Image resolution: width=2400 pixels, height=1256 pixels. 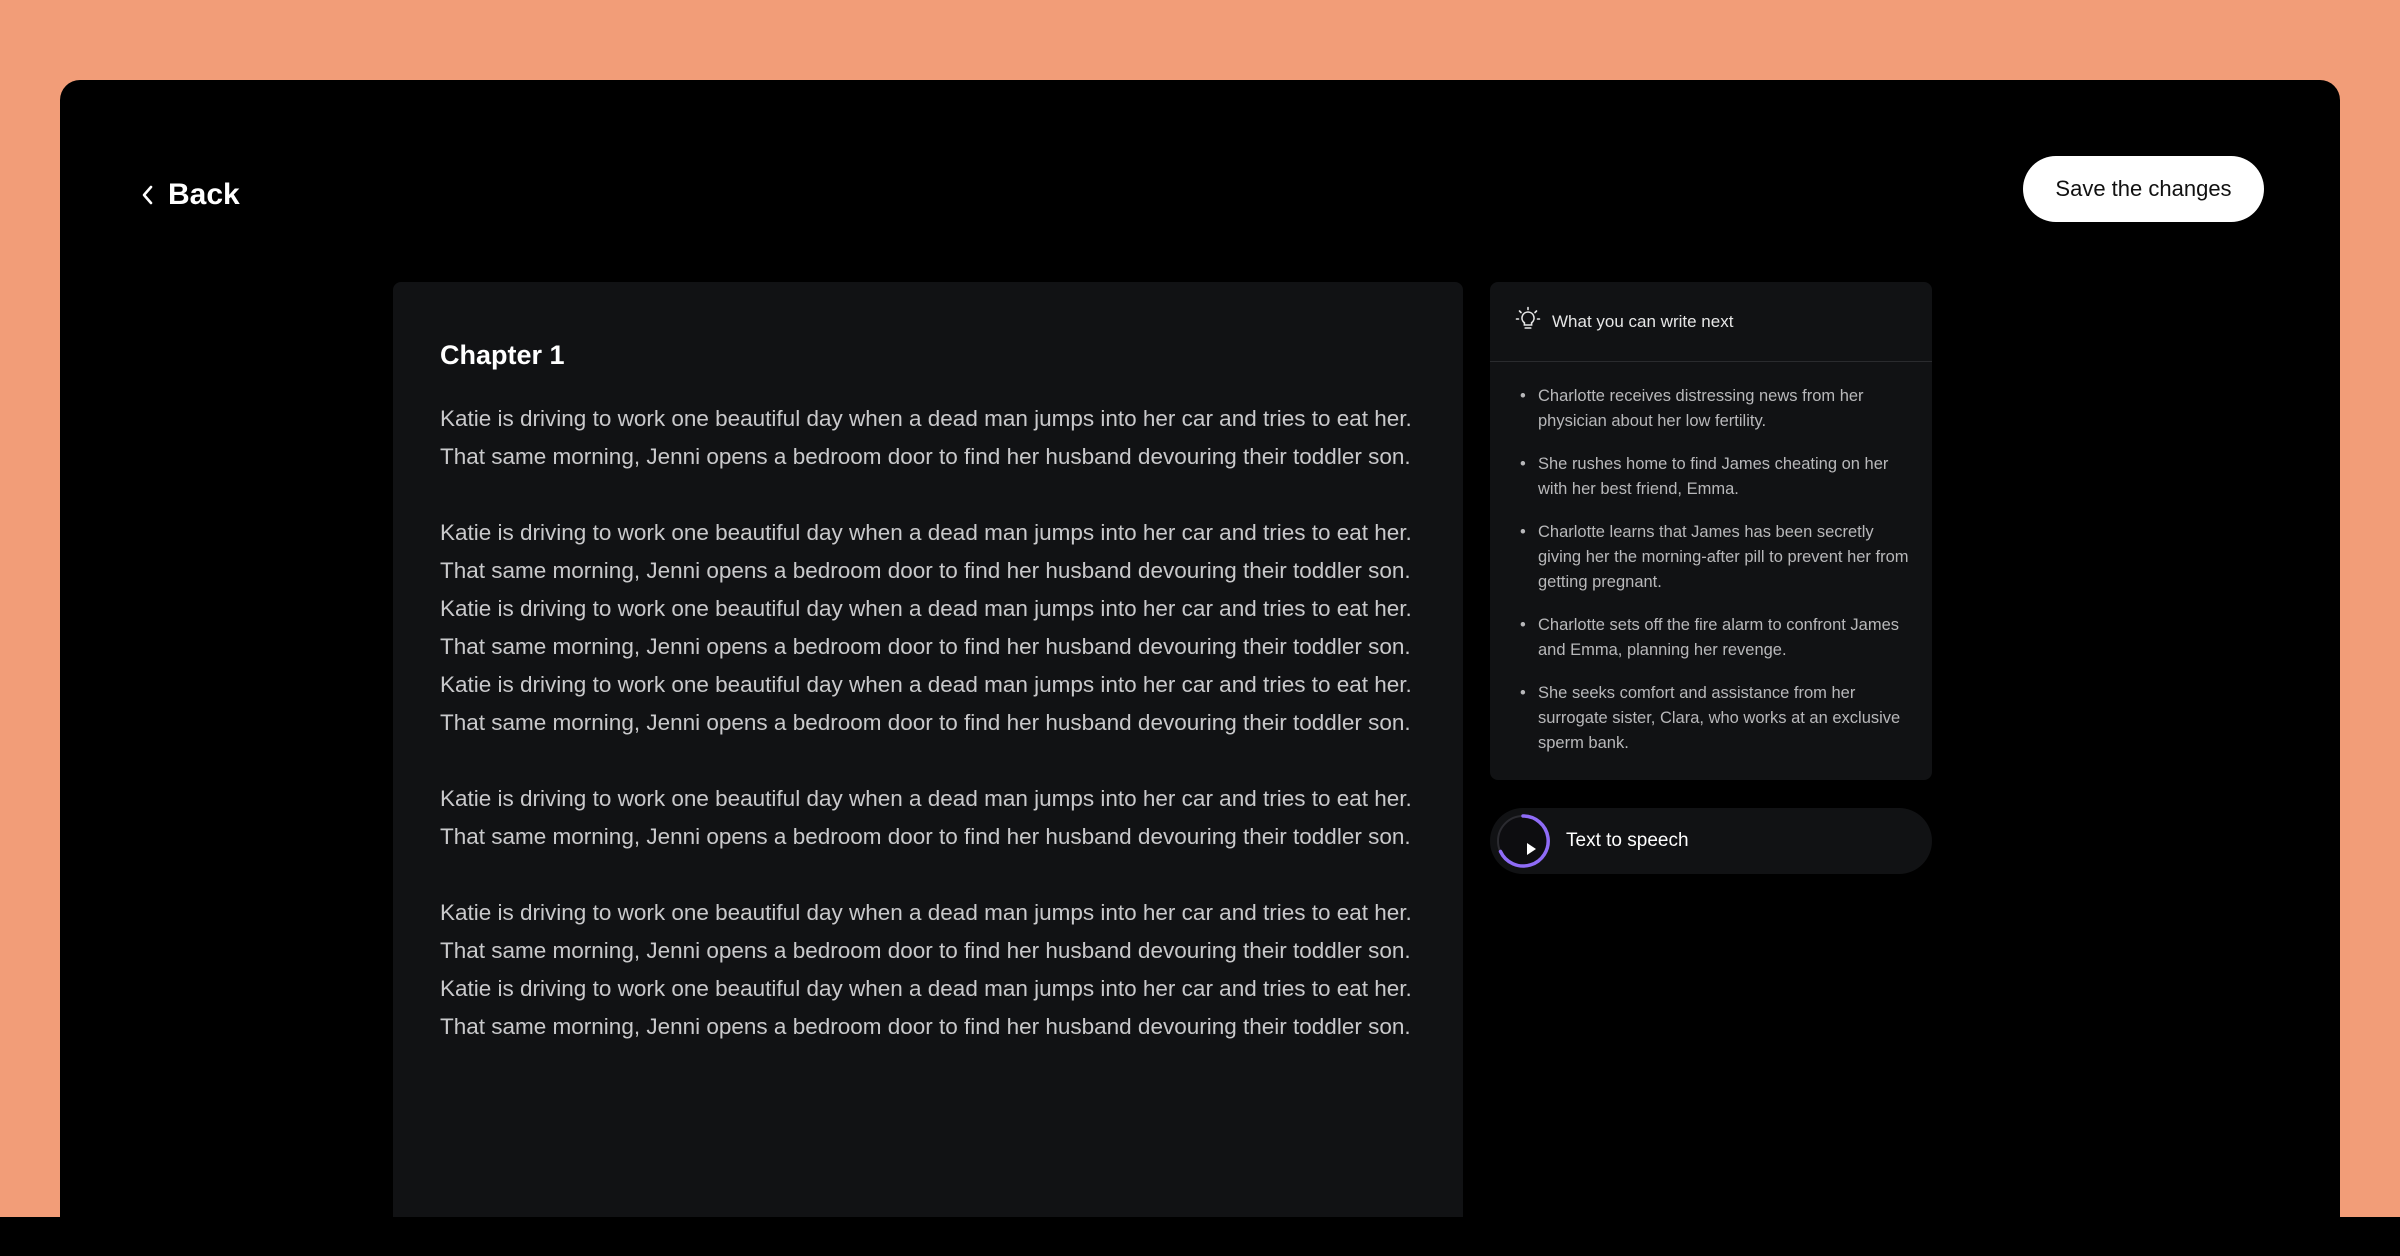 What do you see at coordinates (1711, 841) in the screenshot?
I see `text-to-speech-bar: Text to speech` at bounding box center [1711, 841].